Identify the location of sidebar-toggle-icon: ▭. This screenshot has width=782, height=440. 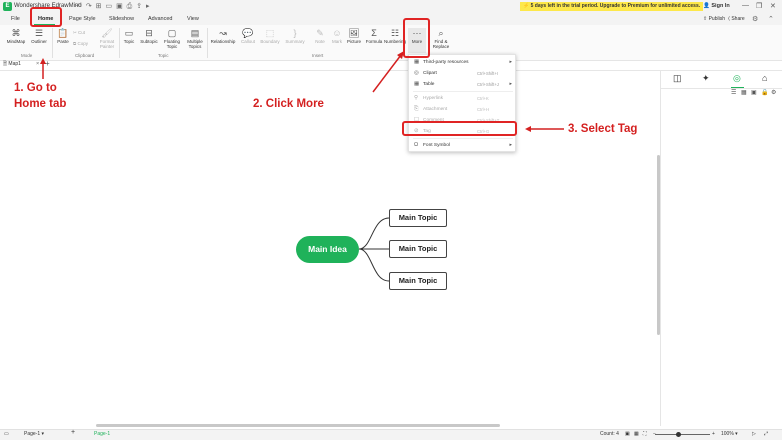
(6, 434).